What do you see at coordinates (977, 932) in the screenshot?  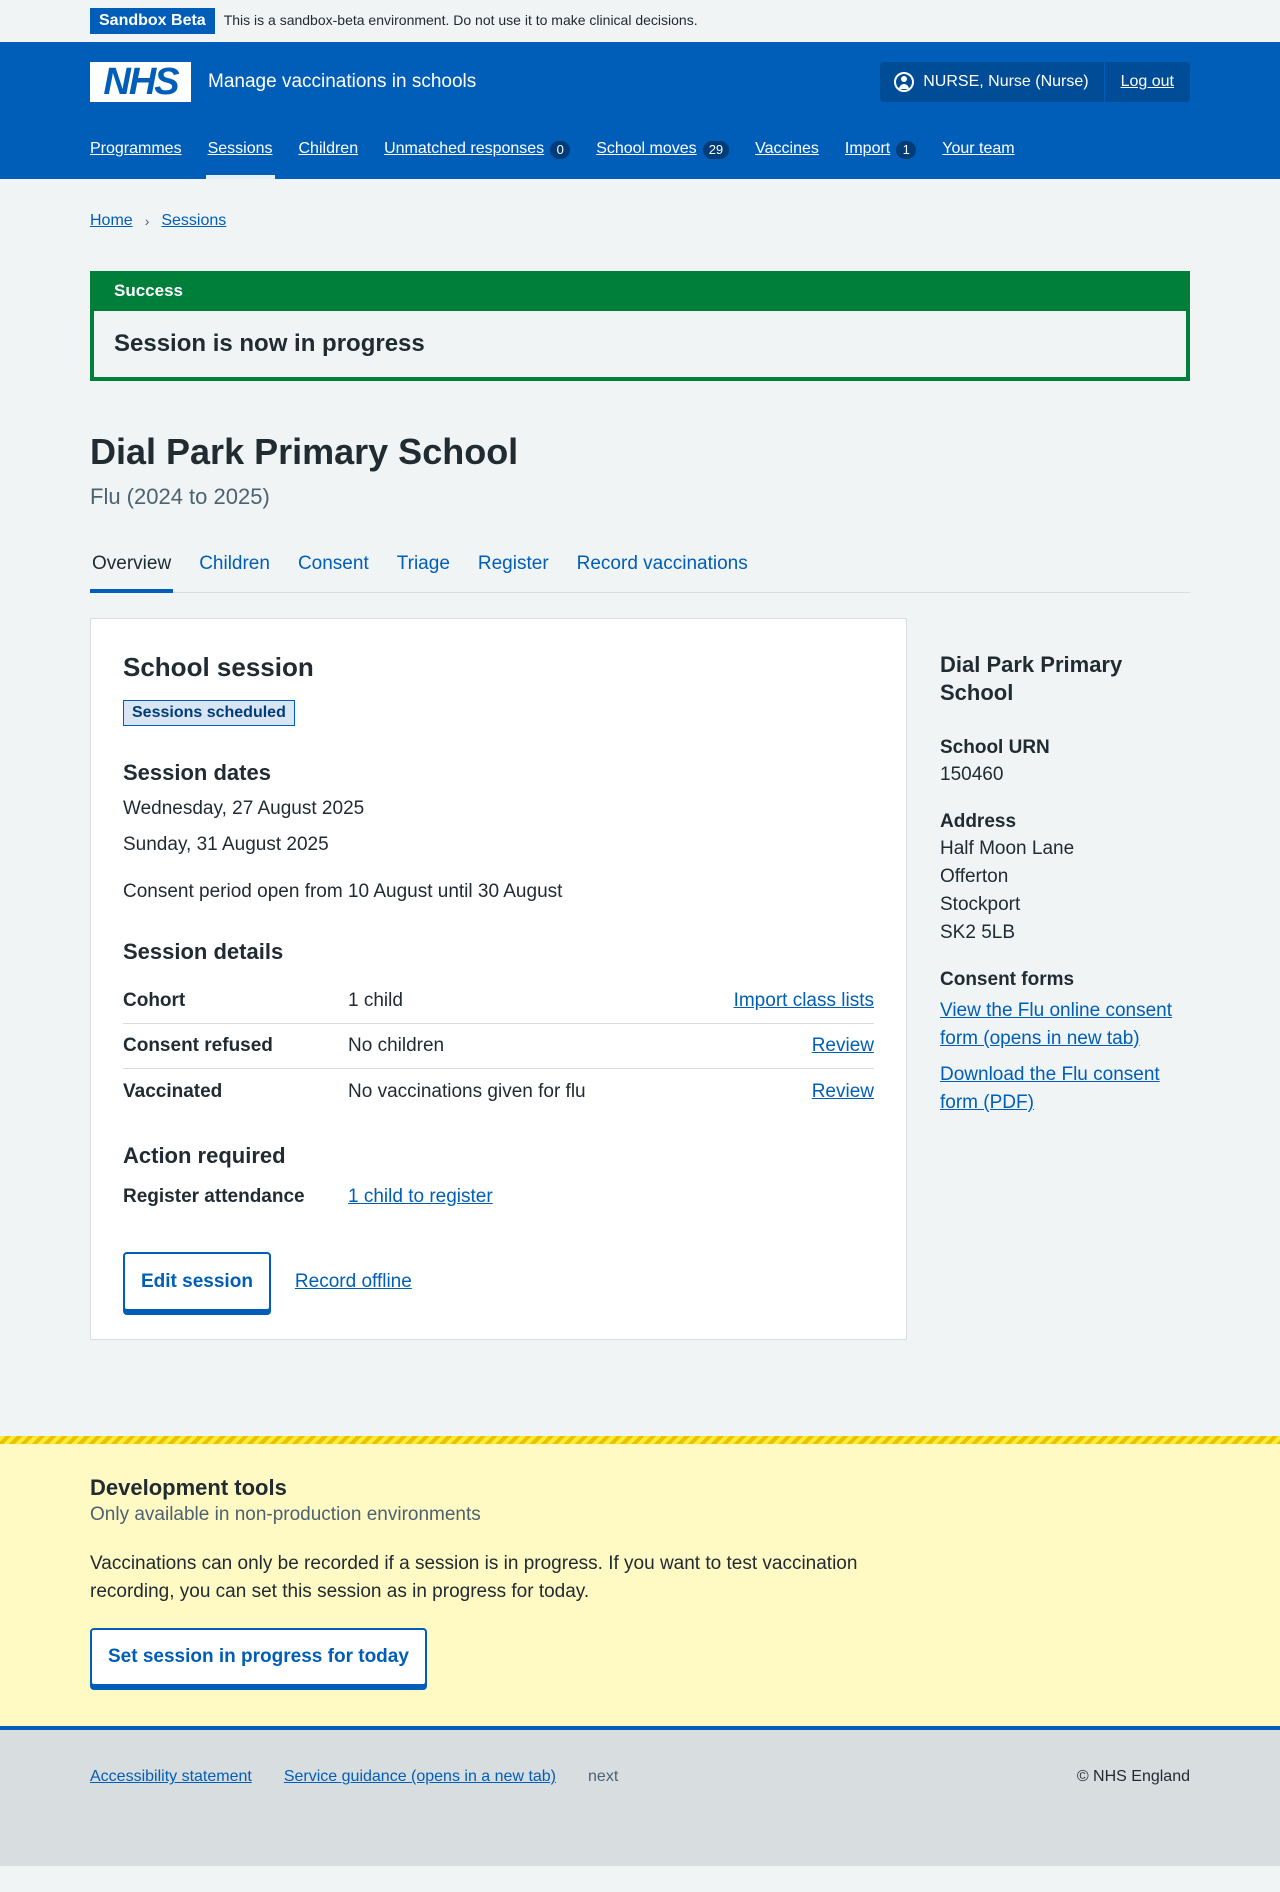 I see `address-line: SK2 5LB` at bounding box center [977, 932].